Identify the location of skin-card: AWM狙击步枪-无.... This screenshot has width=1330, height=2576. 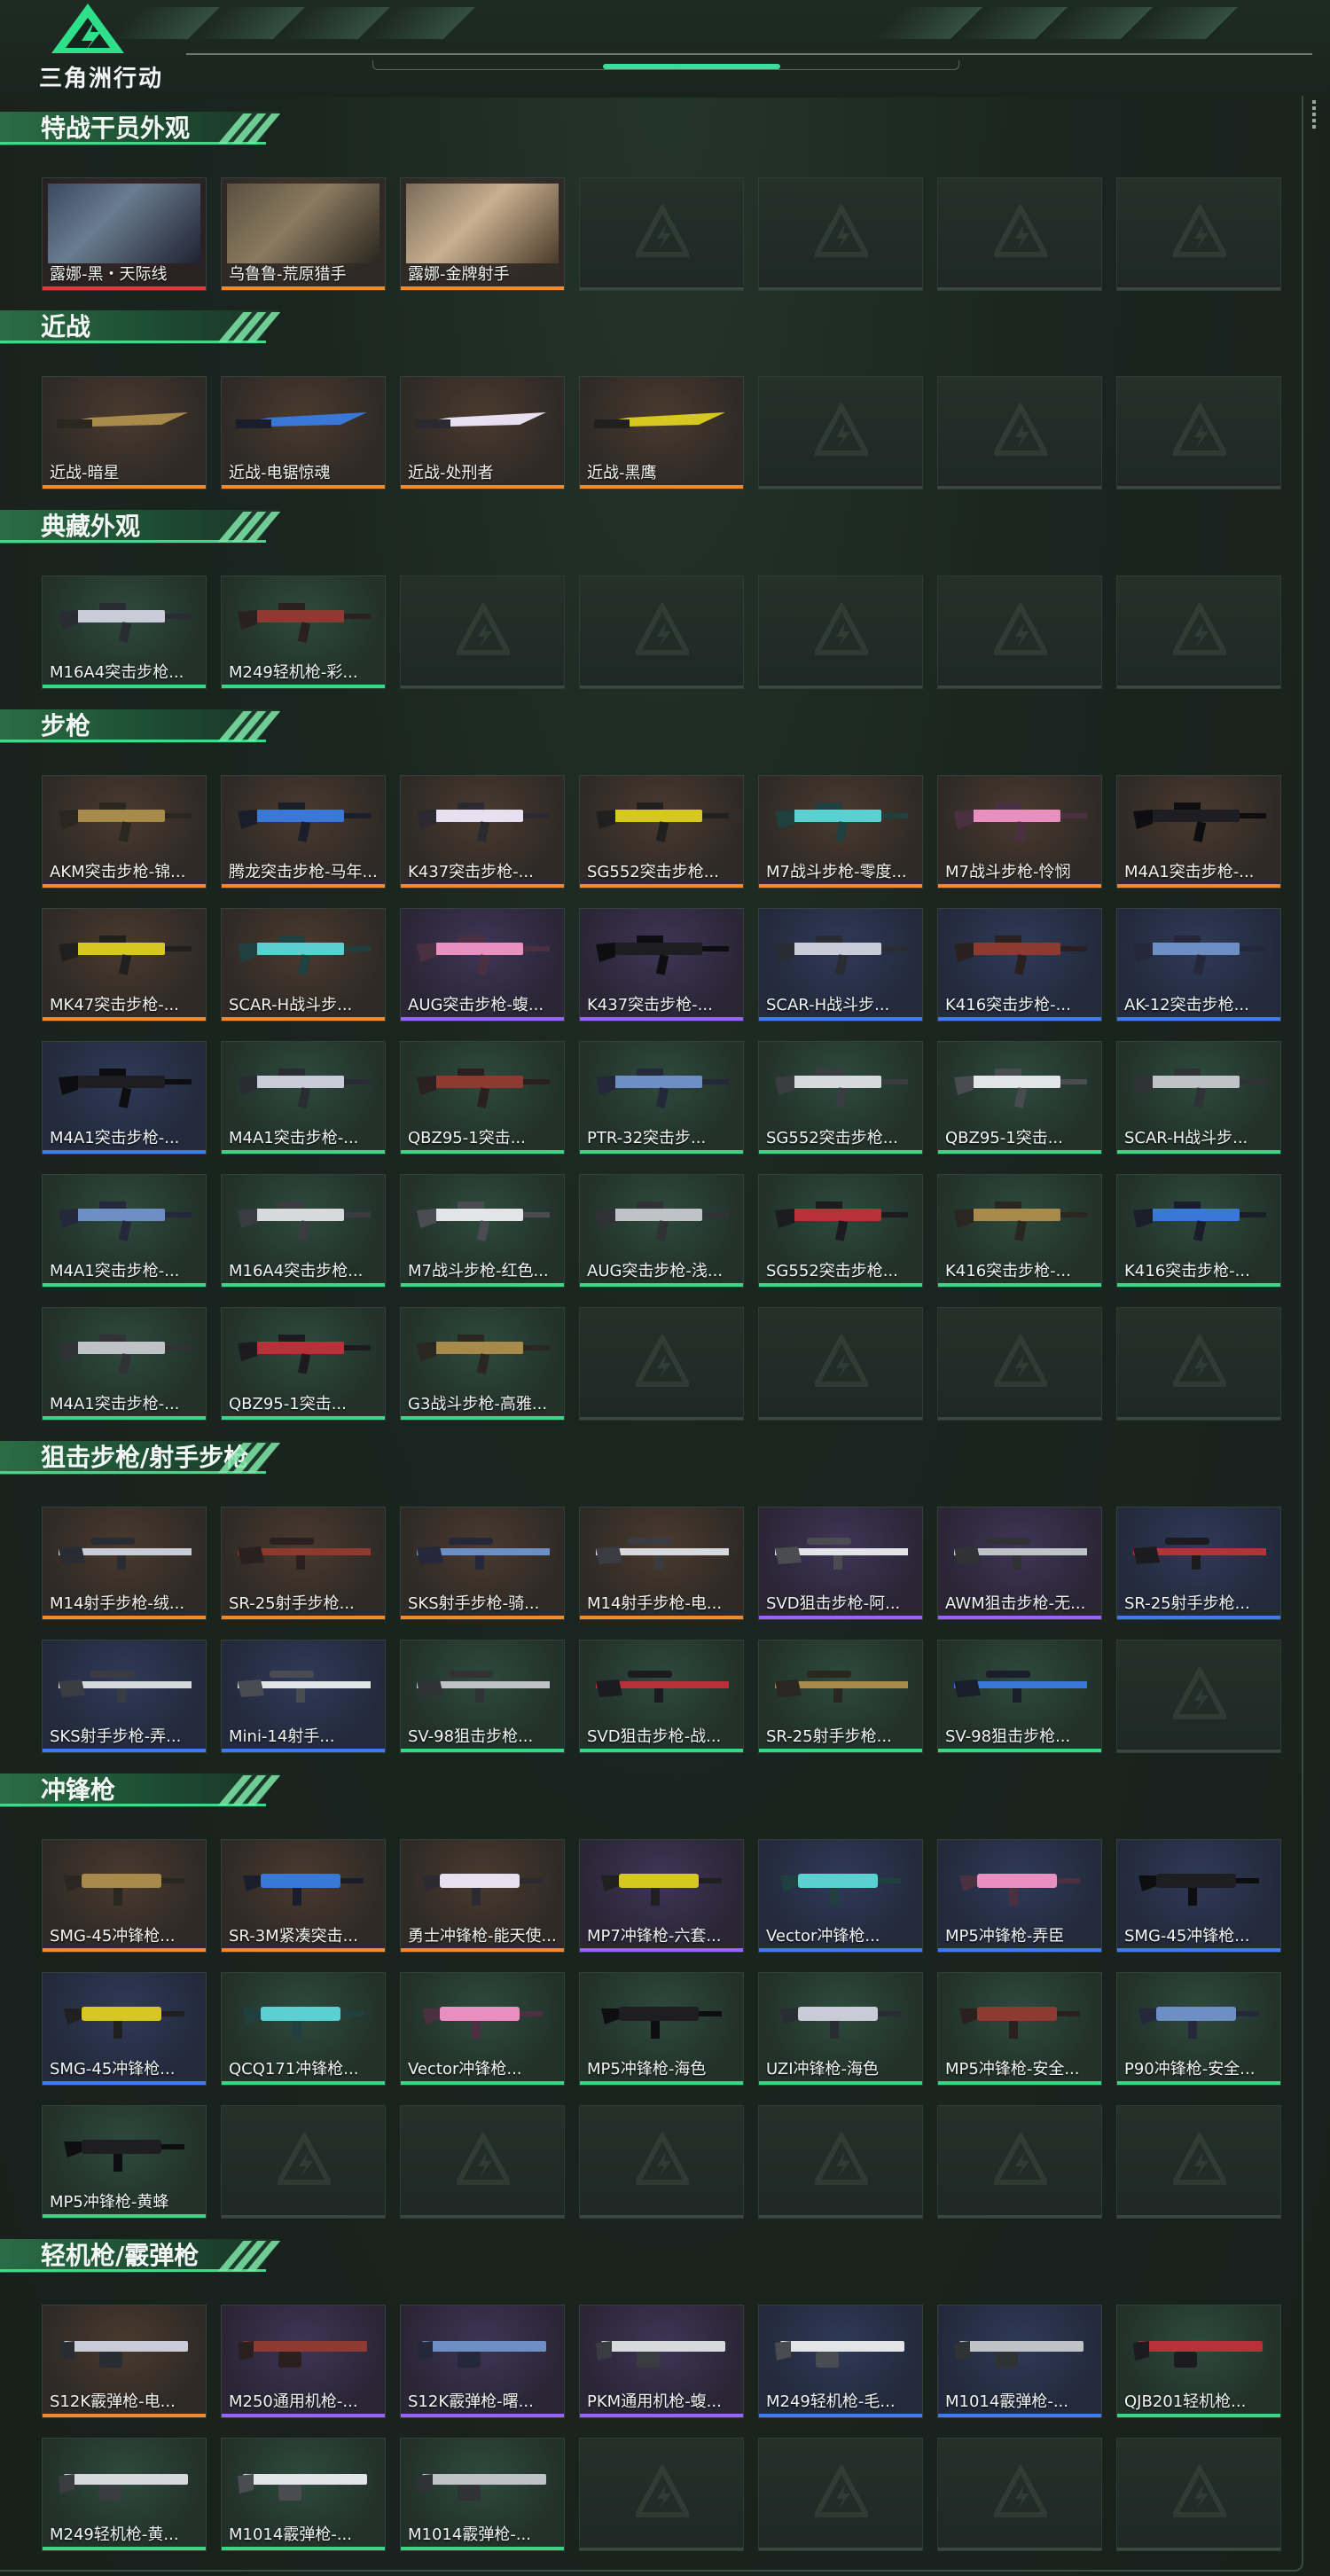
(1020, 1563).